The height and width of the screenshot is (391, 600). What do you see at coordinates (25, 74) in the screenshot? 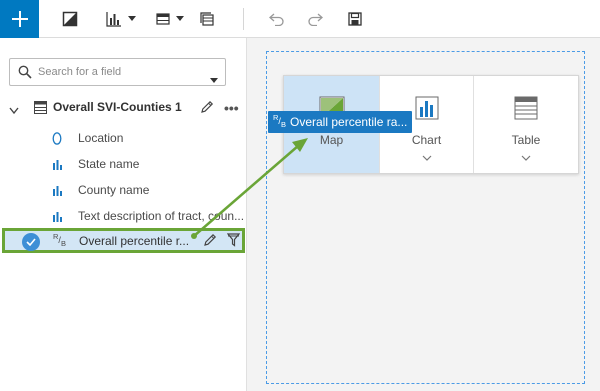
I see `search-icon` at bounding box center [25, 74].